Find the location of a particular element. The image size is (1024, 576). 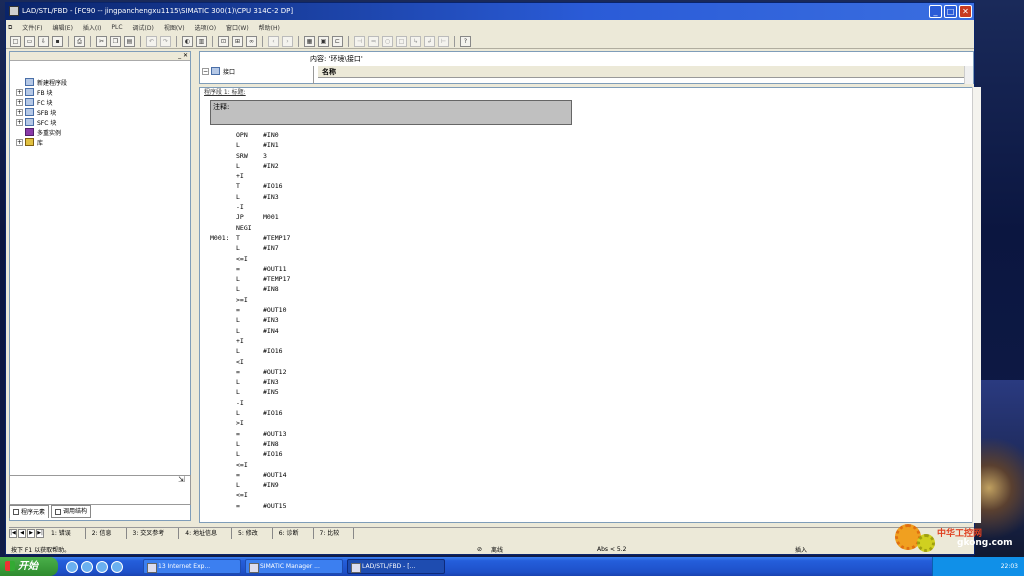

tab-call-structure: 调用结构 is located at coordinates (71, 511).